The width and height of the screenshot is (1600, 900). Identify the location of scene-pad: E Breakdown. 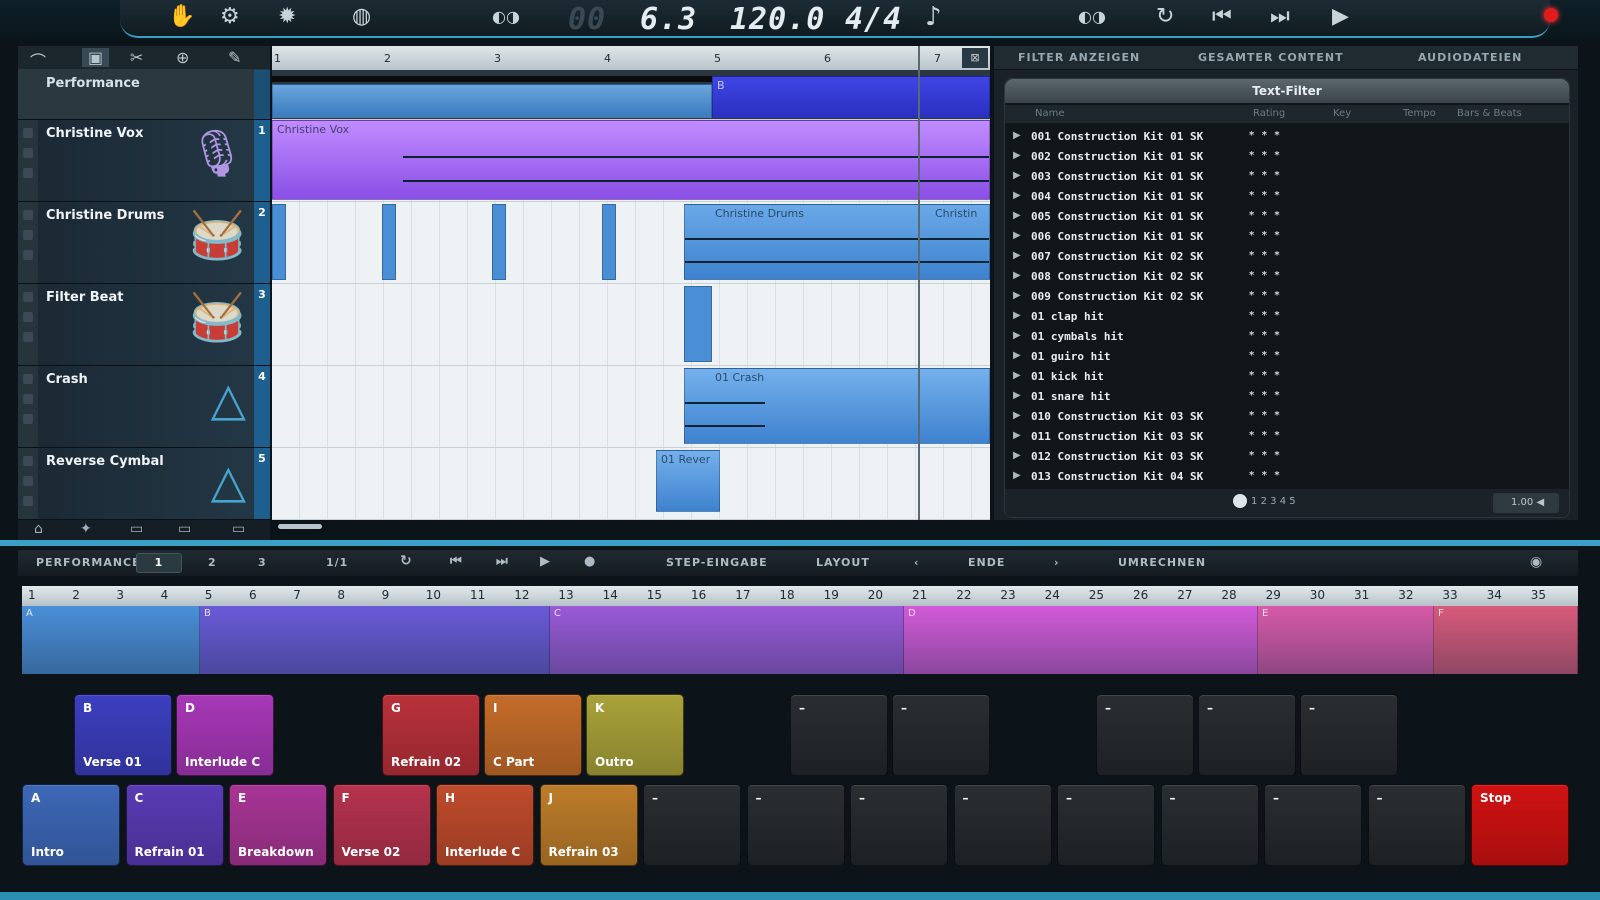
(278, 825).